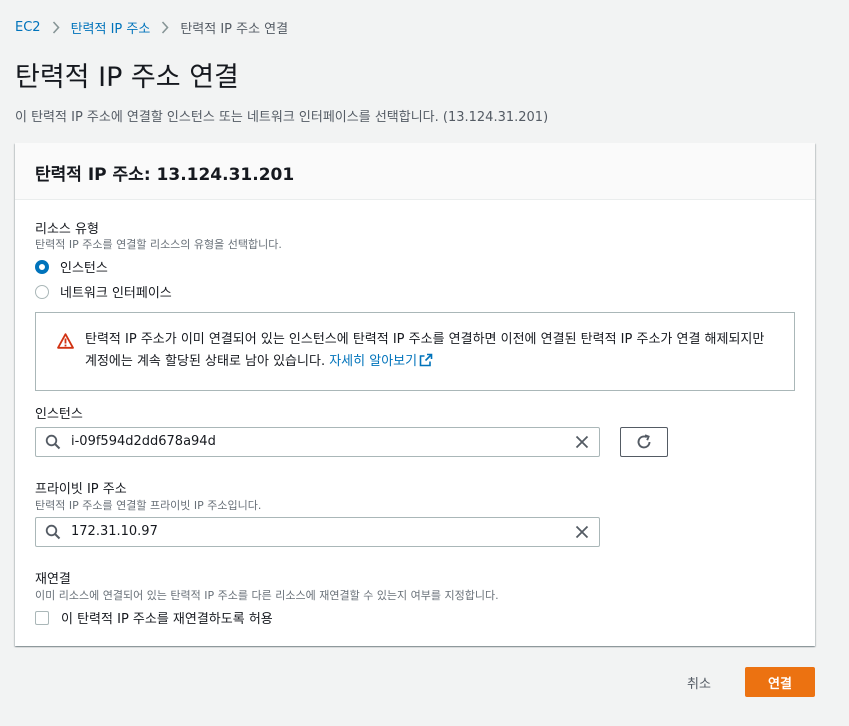 The width and height of the screenshot is (849, 726). I want to click on external-link-icon, so click(426, 360).